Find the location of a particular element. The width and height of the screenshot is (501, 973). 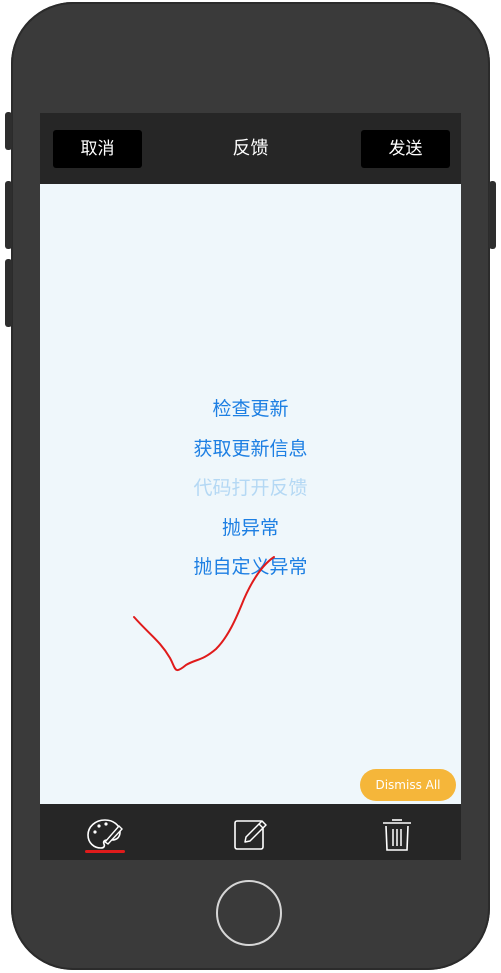

trash-icon is located at coordinates (397, 835).